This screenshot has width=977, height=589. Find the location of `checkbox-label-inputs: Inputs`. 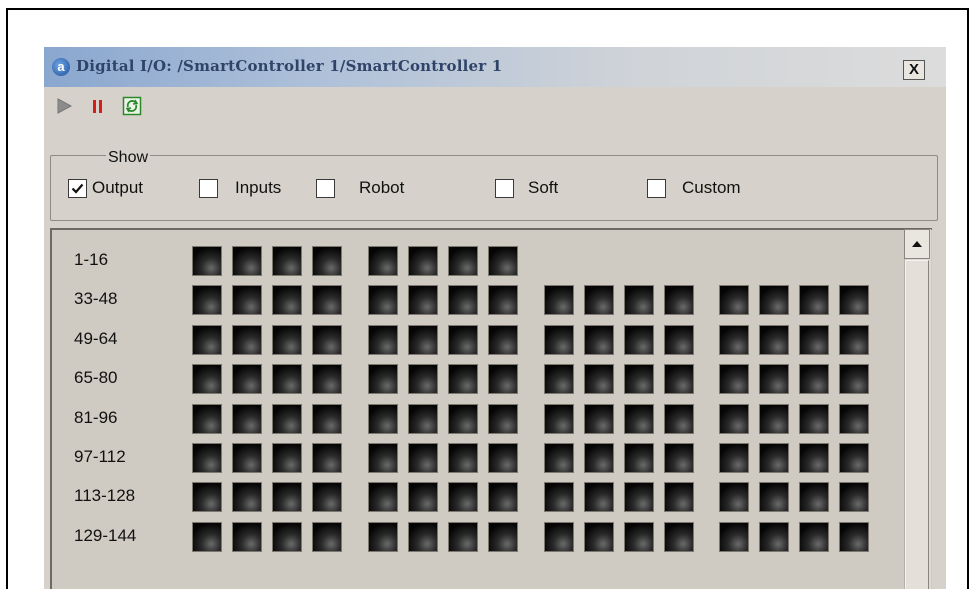

checkbox-label-inputs: Inputs is located at coordinates (258, 188).